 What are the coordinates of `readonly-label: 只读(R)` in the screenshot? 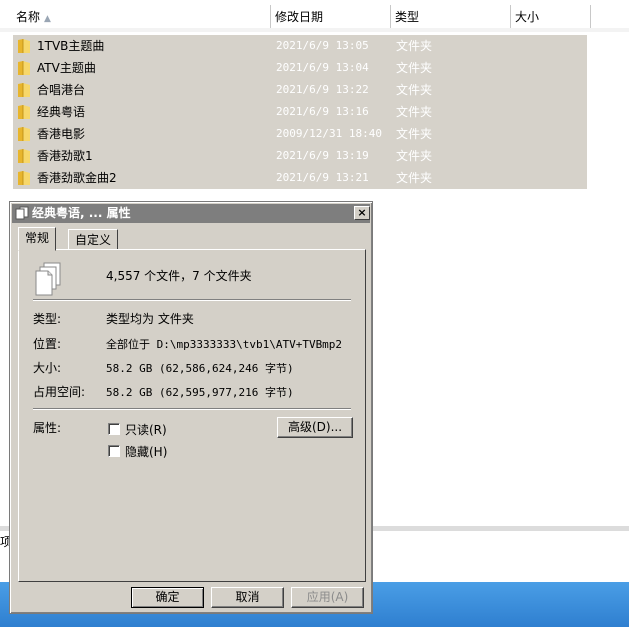 It's located at (146, 430).